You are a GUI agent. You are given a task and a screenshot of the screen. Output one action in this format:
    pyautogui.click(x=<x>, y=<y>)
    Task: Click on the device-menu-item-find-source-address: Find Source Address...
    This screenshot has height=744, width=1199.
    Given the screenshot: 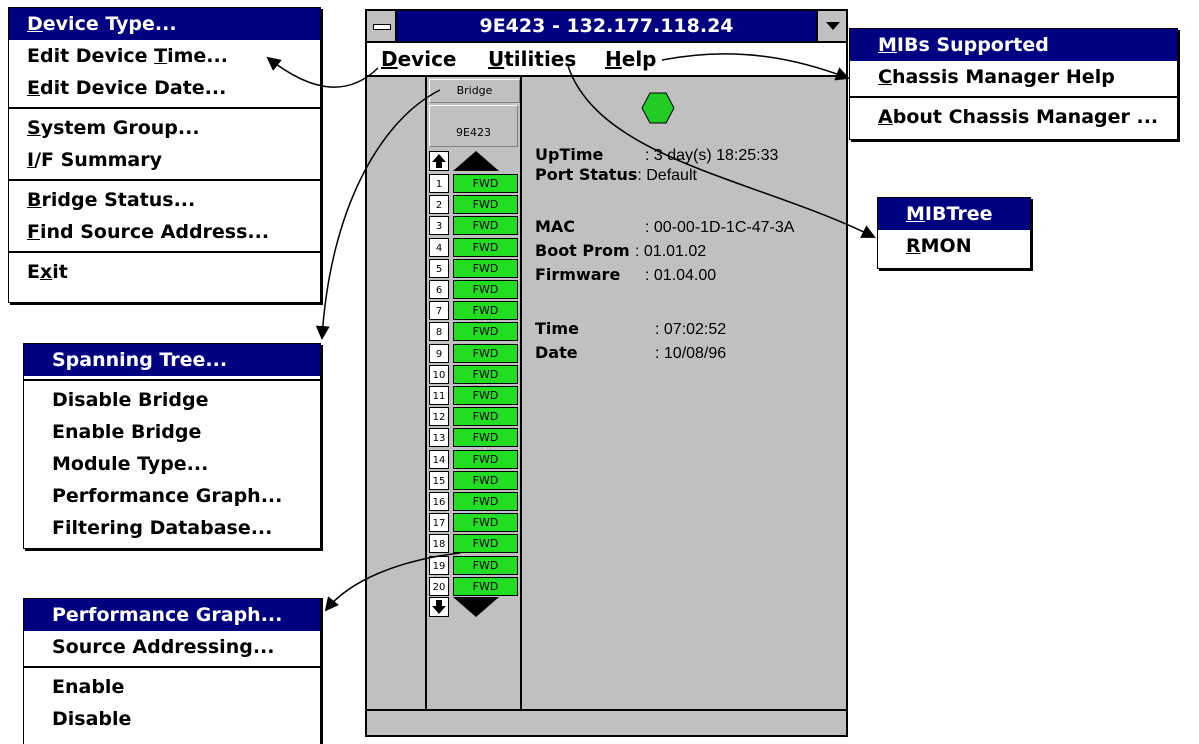 What is the action you would take?
    pyautogui.click(x=164, y=232)
    